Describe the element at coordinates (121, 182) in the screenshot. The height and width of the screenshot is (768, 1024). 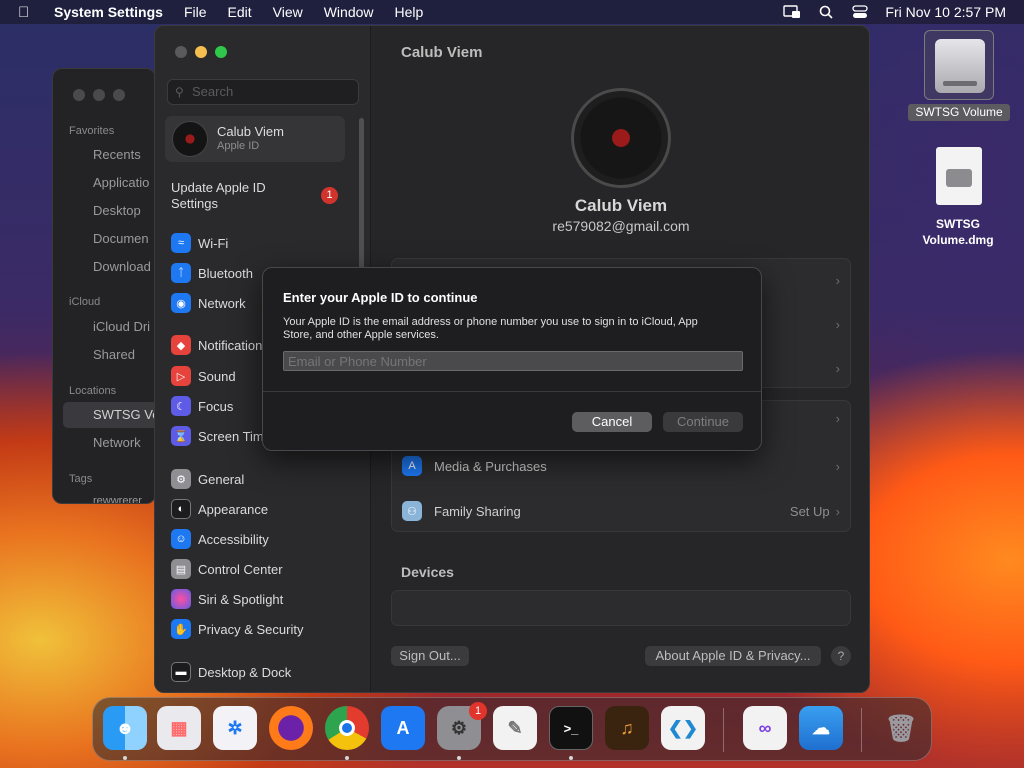
I see `finder-item-applications: Applicatio` at that location.